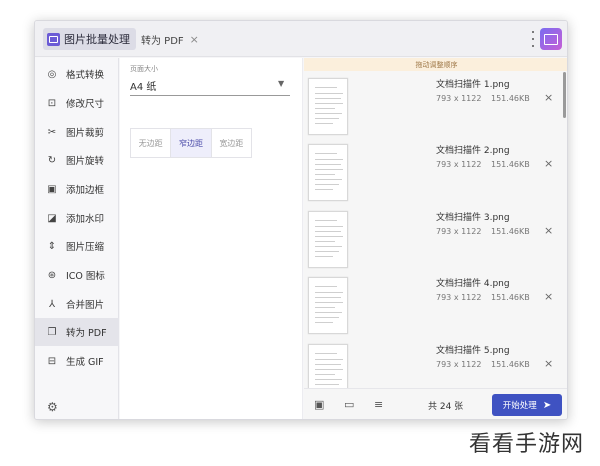  What do you see at coordinates (52, 218) in the screenshot?
I see `watermark-icon: ◪` at bounding box center [52, 218].